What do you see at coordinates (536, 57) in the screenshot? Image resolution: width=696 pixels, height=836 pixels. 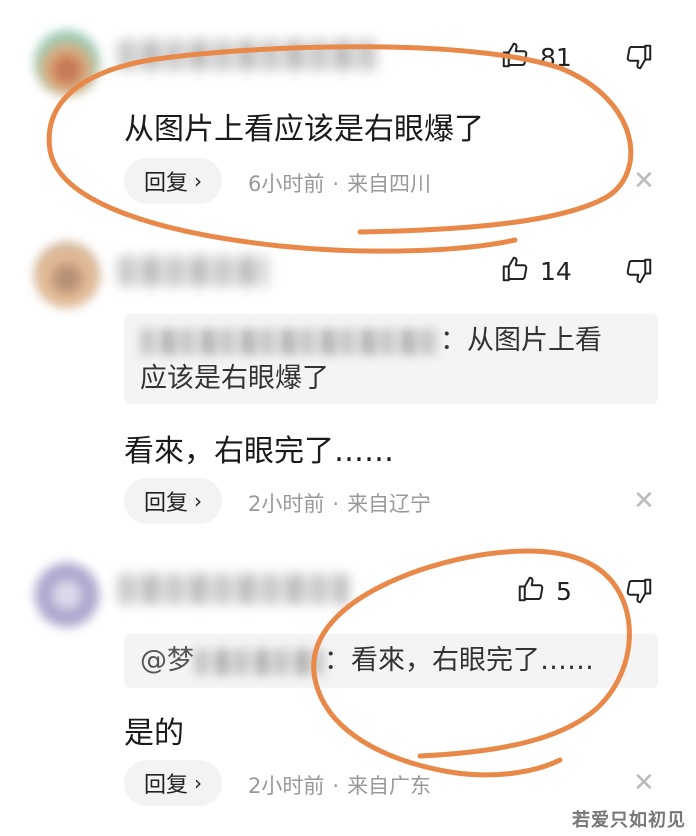 I see `like-button: 81` at bounding box center [536, 57].